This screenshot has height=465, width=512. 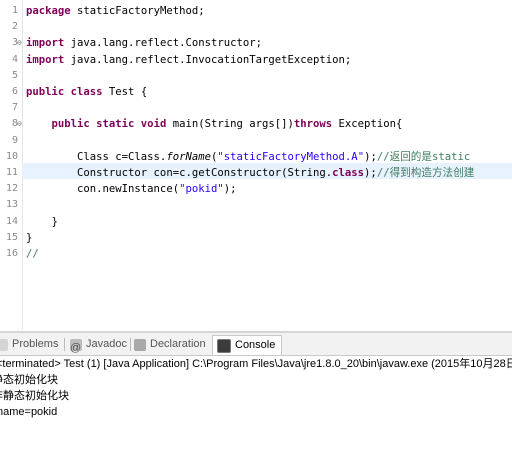 I want to click on tab-javadoc: @ Javadoc, so click(x=98, y=344).